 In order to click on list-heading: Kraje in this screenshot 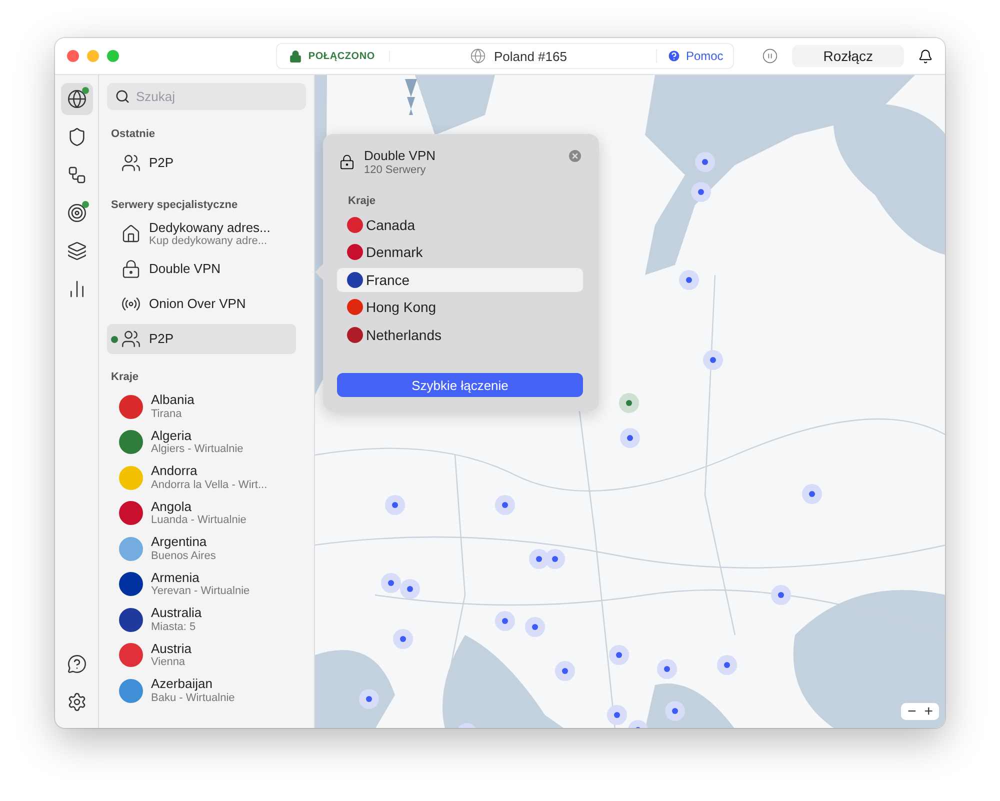, I will do `click(362, 200)`.